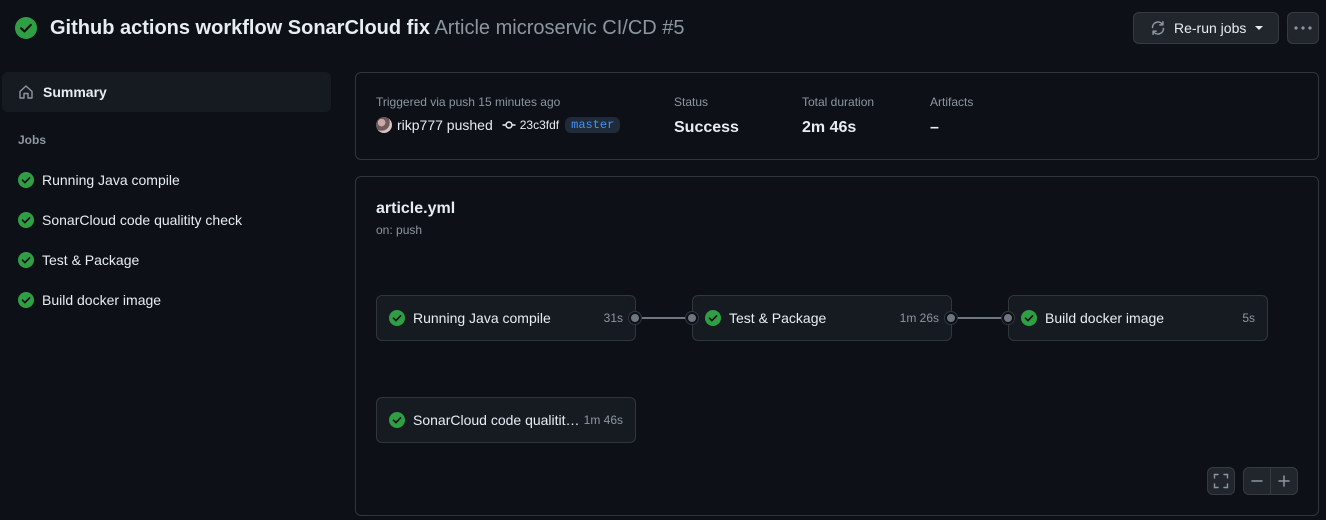 Image resolution: width=1326 pixels, height=520 pixels. What do you see at coordinates (384, 125) in the screenshot?
I see `avatar` at bounding box center [384, 125].